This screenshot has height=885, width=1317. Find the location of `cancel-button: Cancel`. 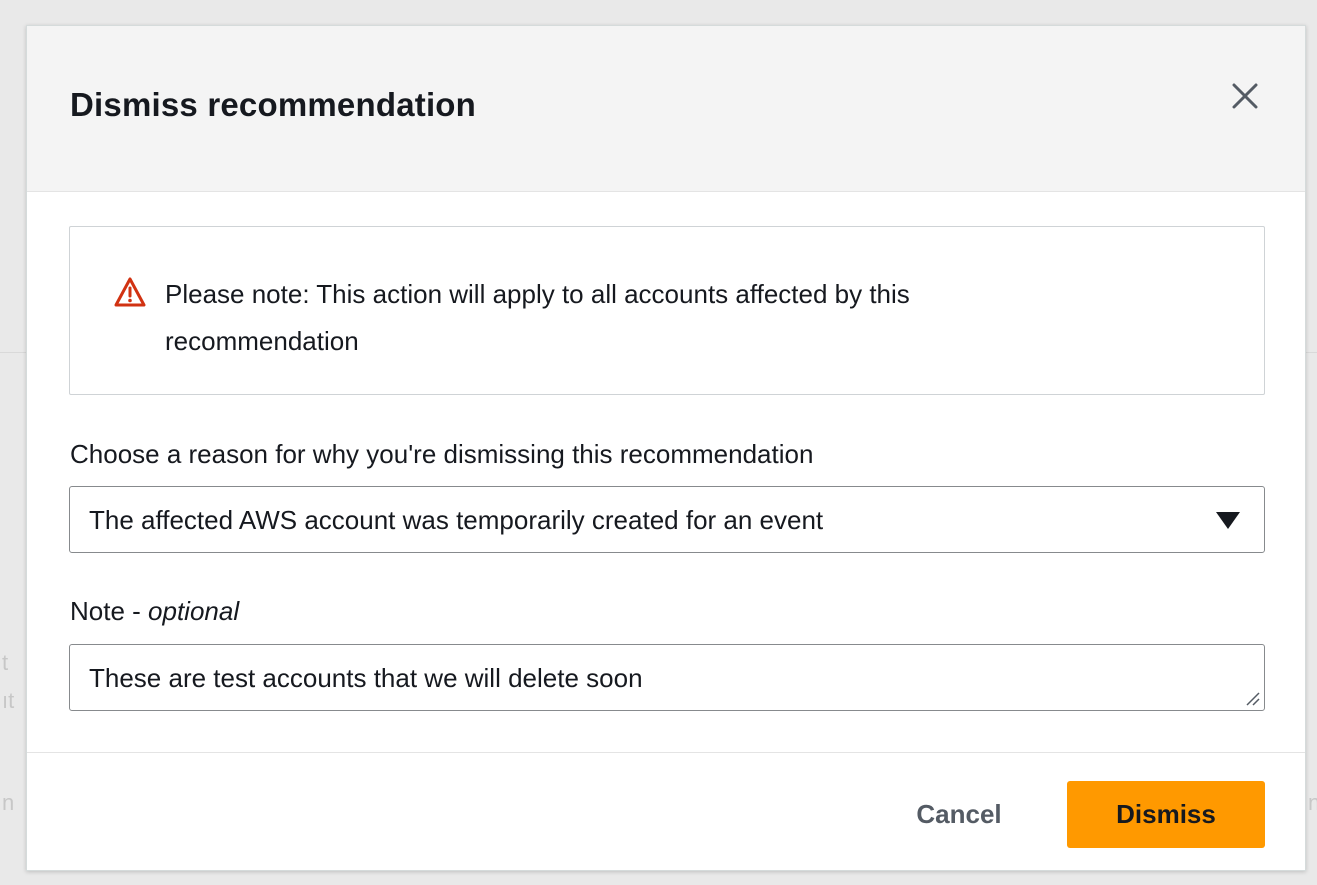

cancel-button: Cancel is located at coordinates (959, 814).